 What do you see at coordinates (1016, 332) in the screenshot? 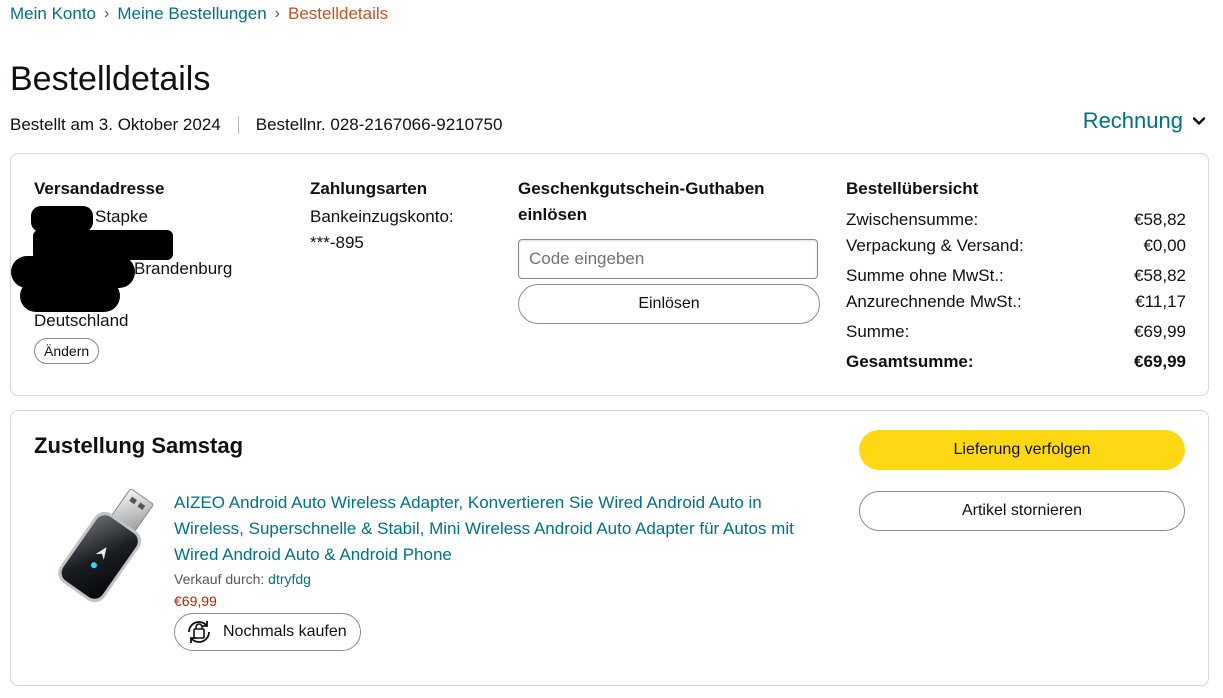
I see `summary-row: Summe: €69,99` at bounding box center [1016, 332].